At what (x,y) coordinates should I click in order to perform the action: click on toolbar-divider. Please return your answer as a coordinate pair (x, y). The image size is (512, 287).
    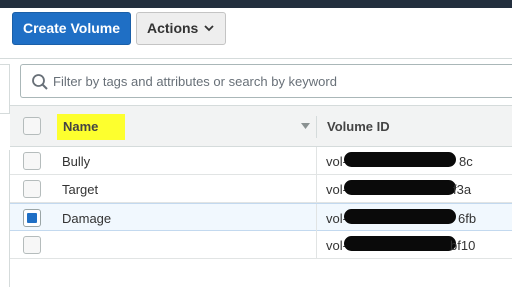
    Looking at the image, I should click on (256, 58).